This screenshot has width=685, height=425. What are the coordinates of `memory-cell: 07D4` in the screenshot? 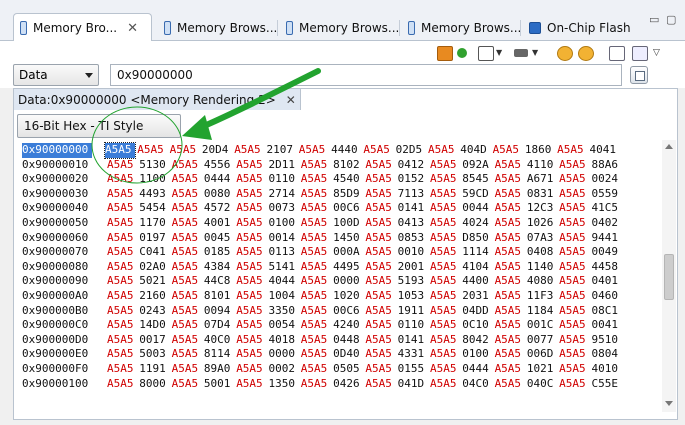 It's located at (220, 325).